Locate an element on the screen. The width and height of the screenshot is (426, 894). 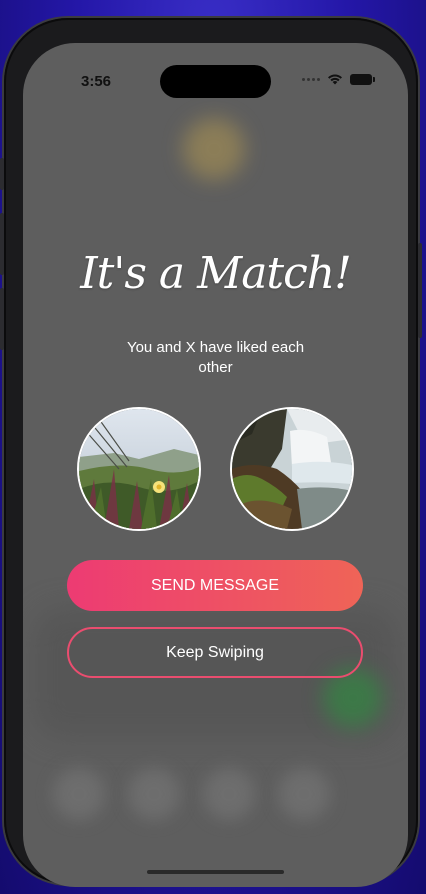
match-subtitle: You and X have liked each other is located at coordinates (215, 357).